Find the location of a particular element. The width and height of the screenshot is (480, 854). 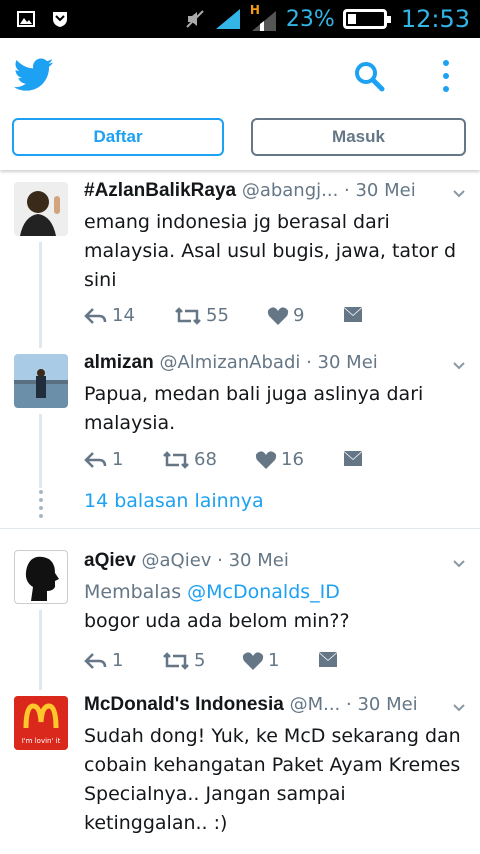

avatar-tagline: I'm lovin' it is located at coordinates (41, 741).